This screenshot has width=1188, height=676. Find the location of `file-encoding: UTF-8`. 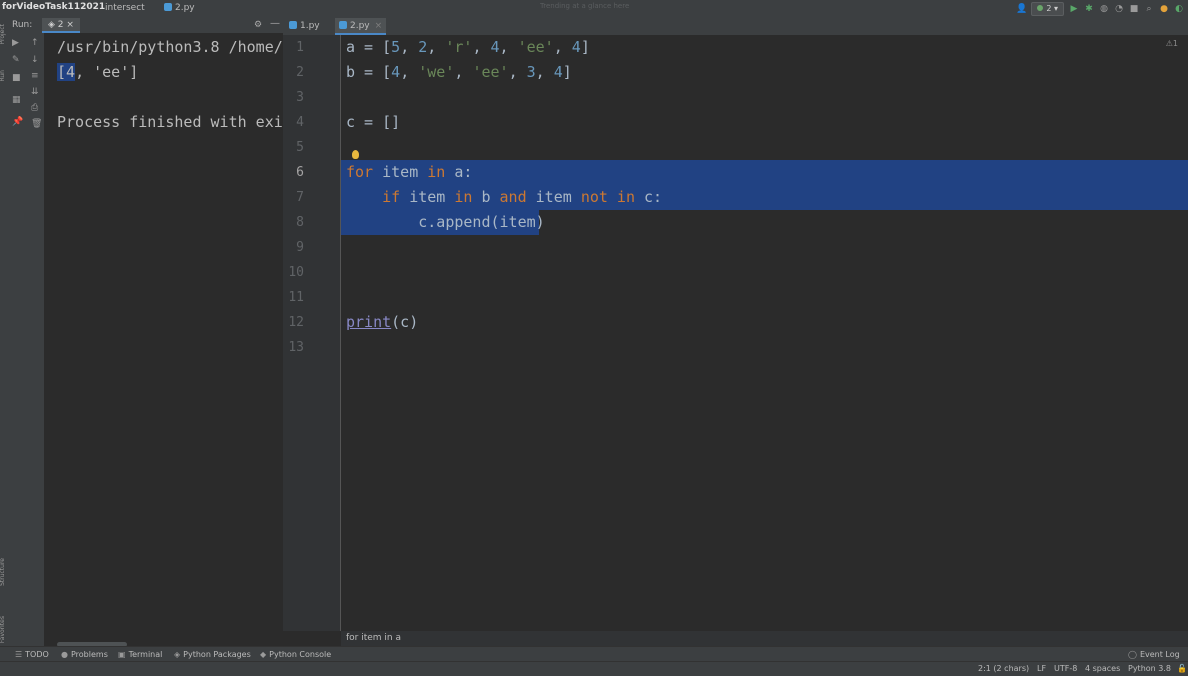

file-encoding: UTF-8 is located at coordinates (1065, 668).